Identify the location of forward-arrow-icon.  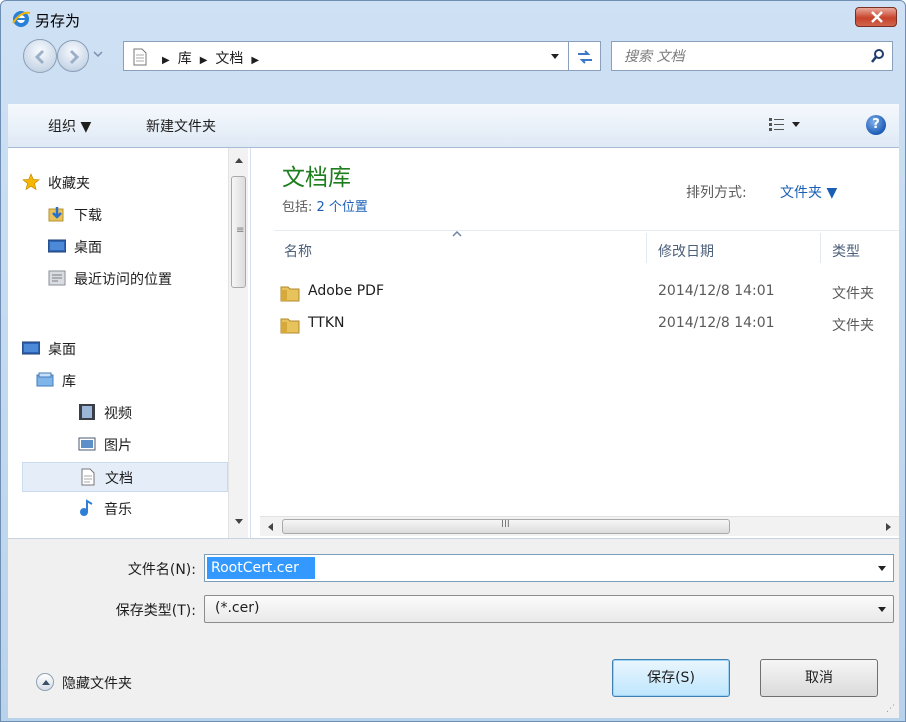
(74, 57).